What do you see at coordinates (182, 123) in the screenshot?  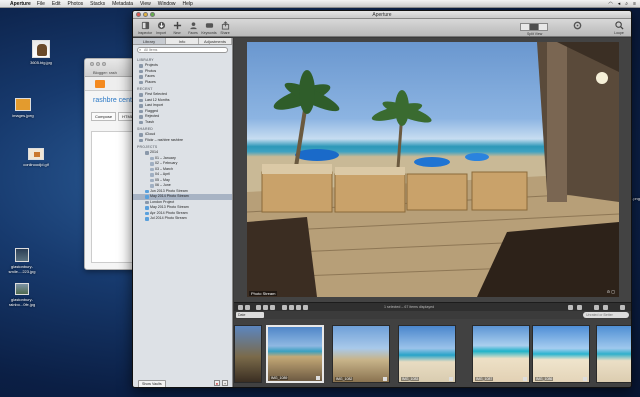 I see `sidebar-item-trash: Trash` at bounding box center [182, 123].